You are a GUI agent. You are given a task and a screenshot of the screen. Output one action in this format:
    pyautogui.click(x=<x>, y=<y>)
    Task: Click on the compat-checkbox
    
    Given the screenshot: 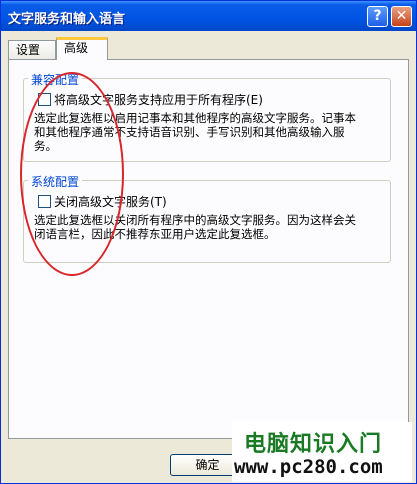 What is the action you would take?
    pyautogui.click(x=44, y=99)
    